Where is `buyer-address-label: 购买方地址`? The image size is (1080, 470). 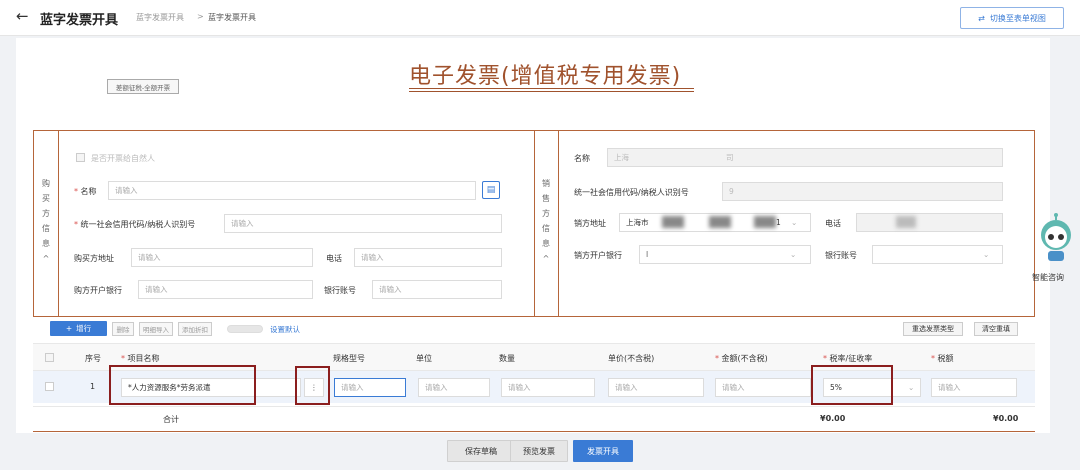 buyer-address-label: 购买方地址 is located at coordinates (94, 258).